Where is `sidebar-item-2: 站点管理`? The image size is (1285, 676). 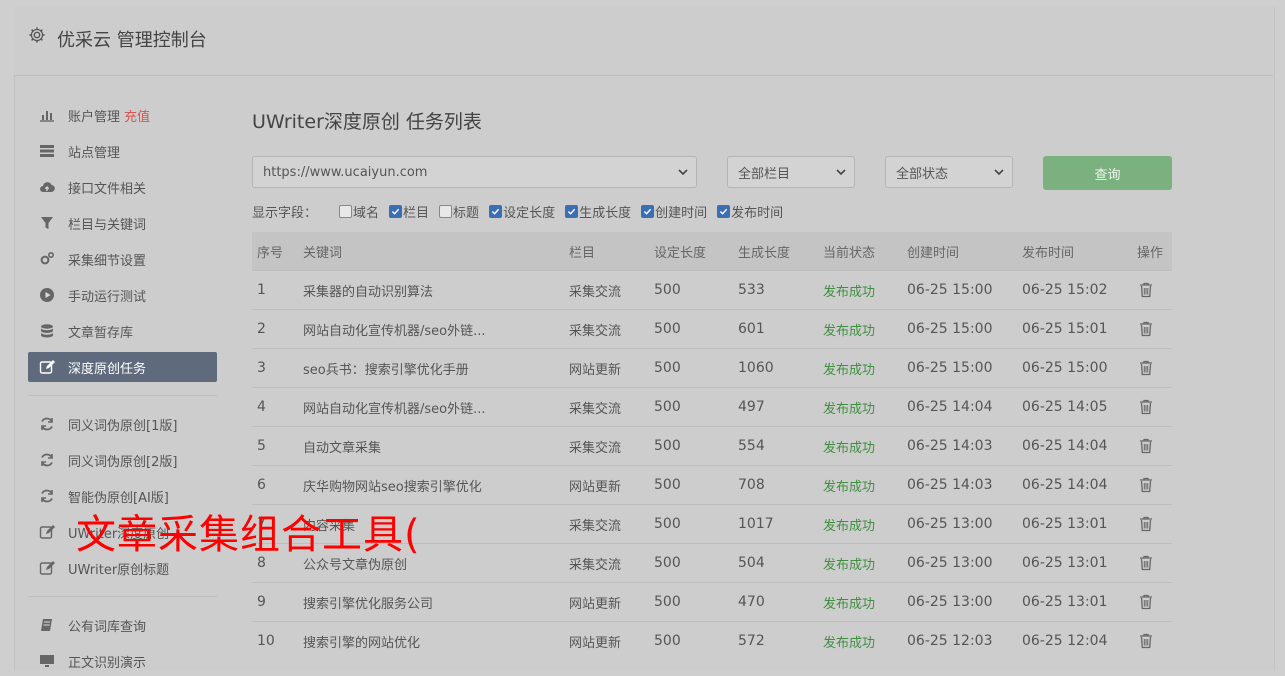
sidebar-item-2: 站点管理 is located at coordinates (122, 151).